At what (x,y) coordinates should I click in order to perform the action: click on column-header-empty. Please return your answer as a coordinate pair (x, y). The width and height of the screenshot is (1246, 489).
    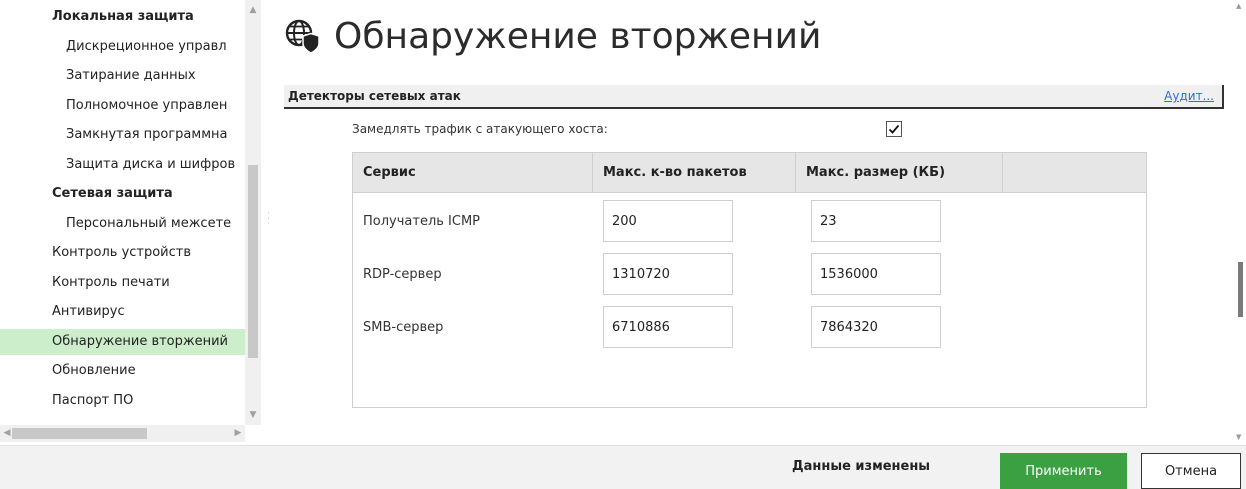
    Looking at the image, I should click on (1074, 173).